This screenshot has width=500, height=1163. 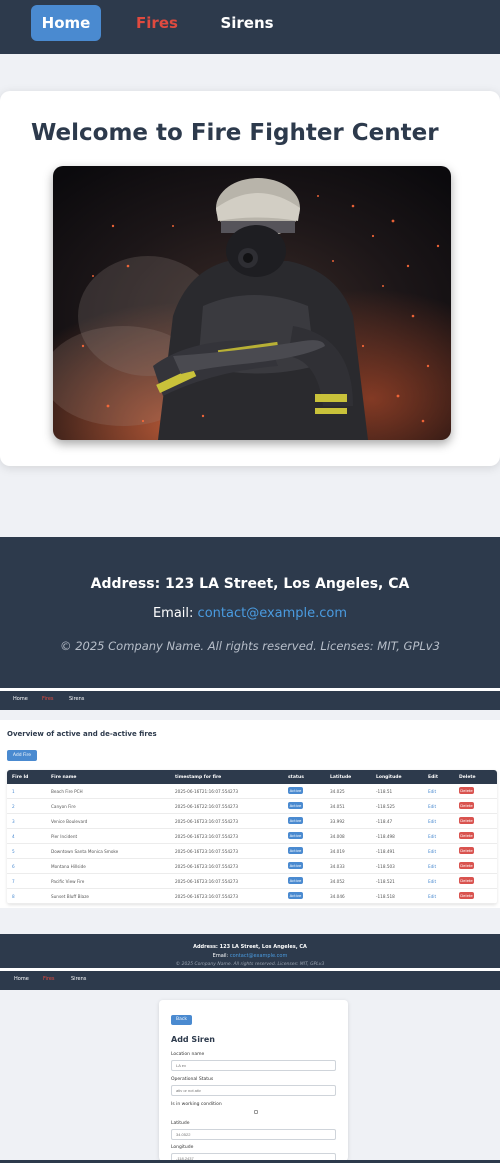 I want to click on latitude-input, so click(x=253, y=1134).